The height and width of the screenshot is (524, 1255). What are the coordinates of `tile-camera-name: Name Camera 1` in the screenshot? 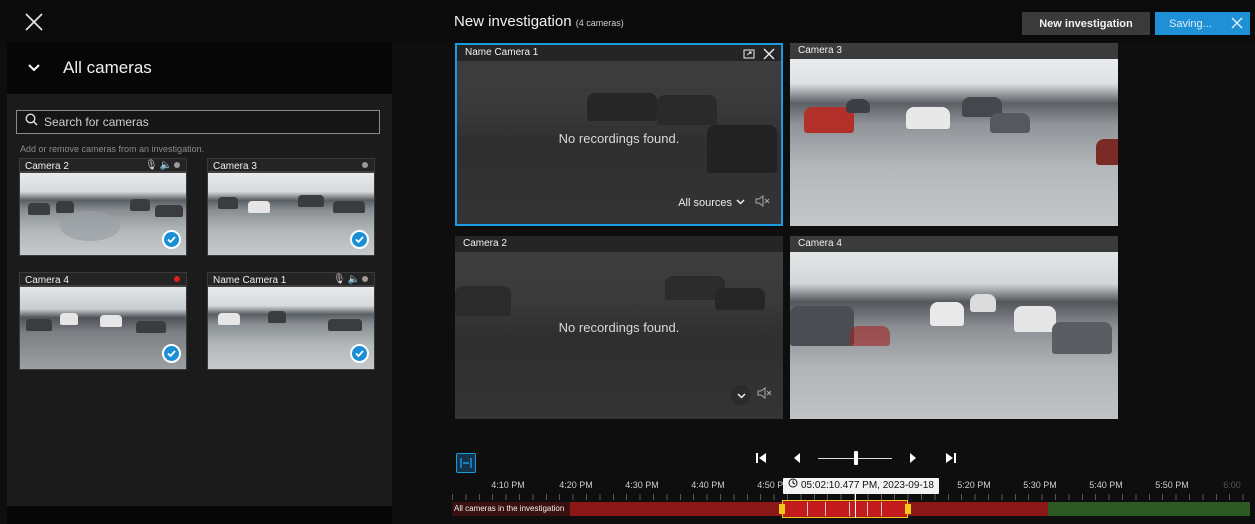 It's located at (619, 53).